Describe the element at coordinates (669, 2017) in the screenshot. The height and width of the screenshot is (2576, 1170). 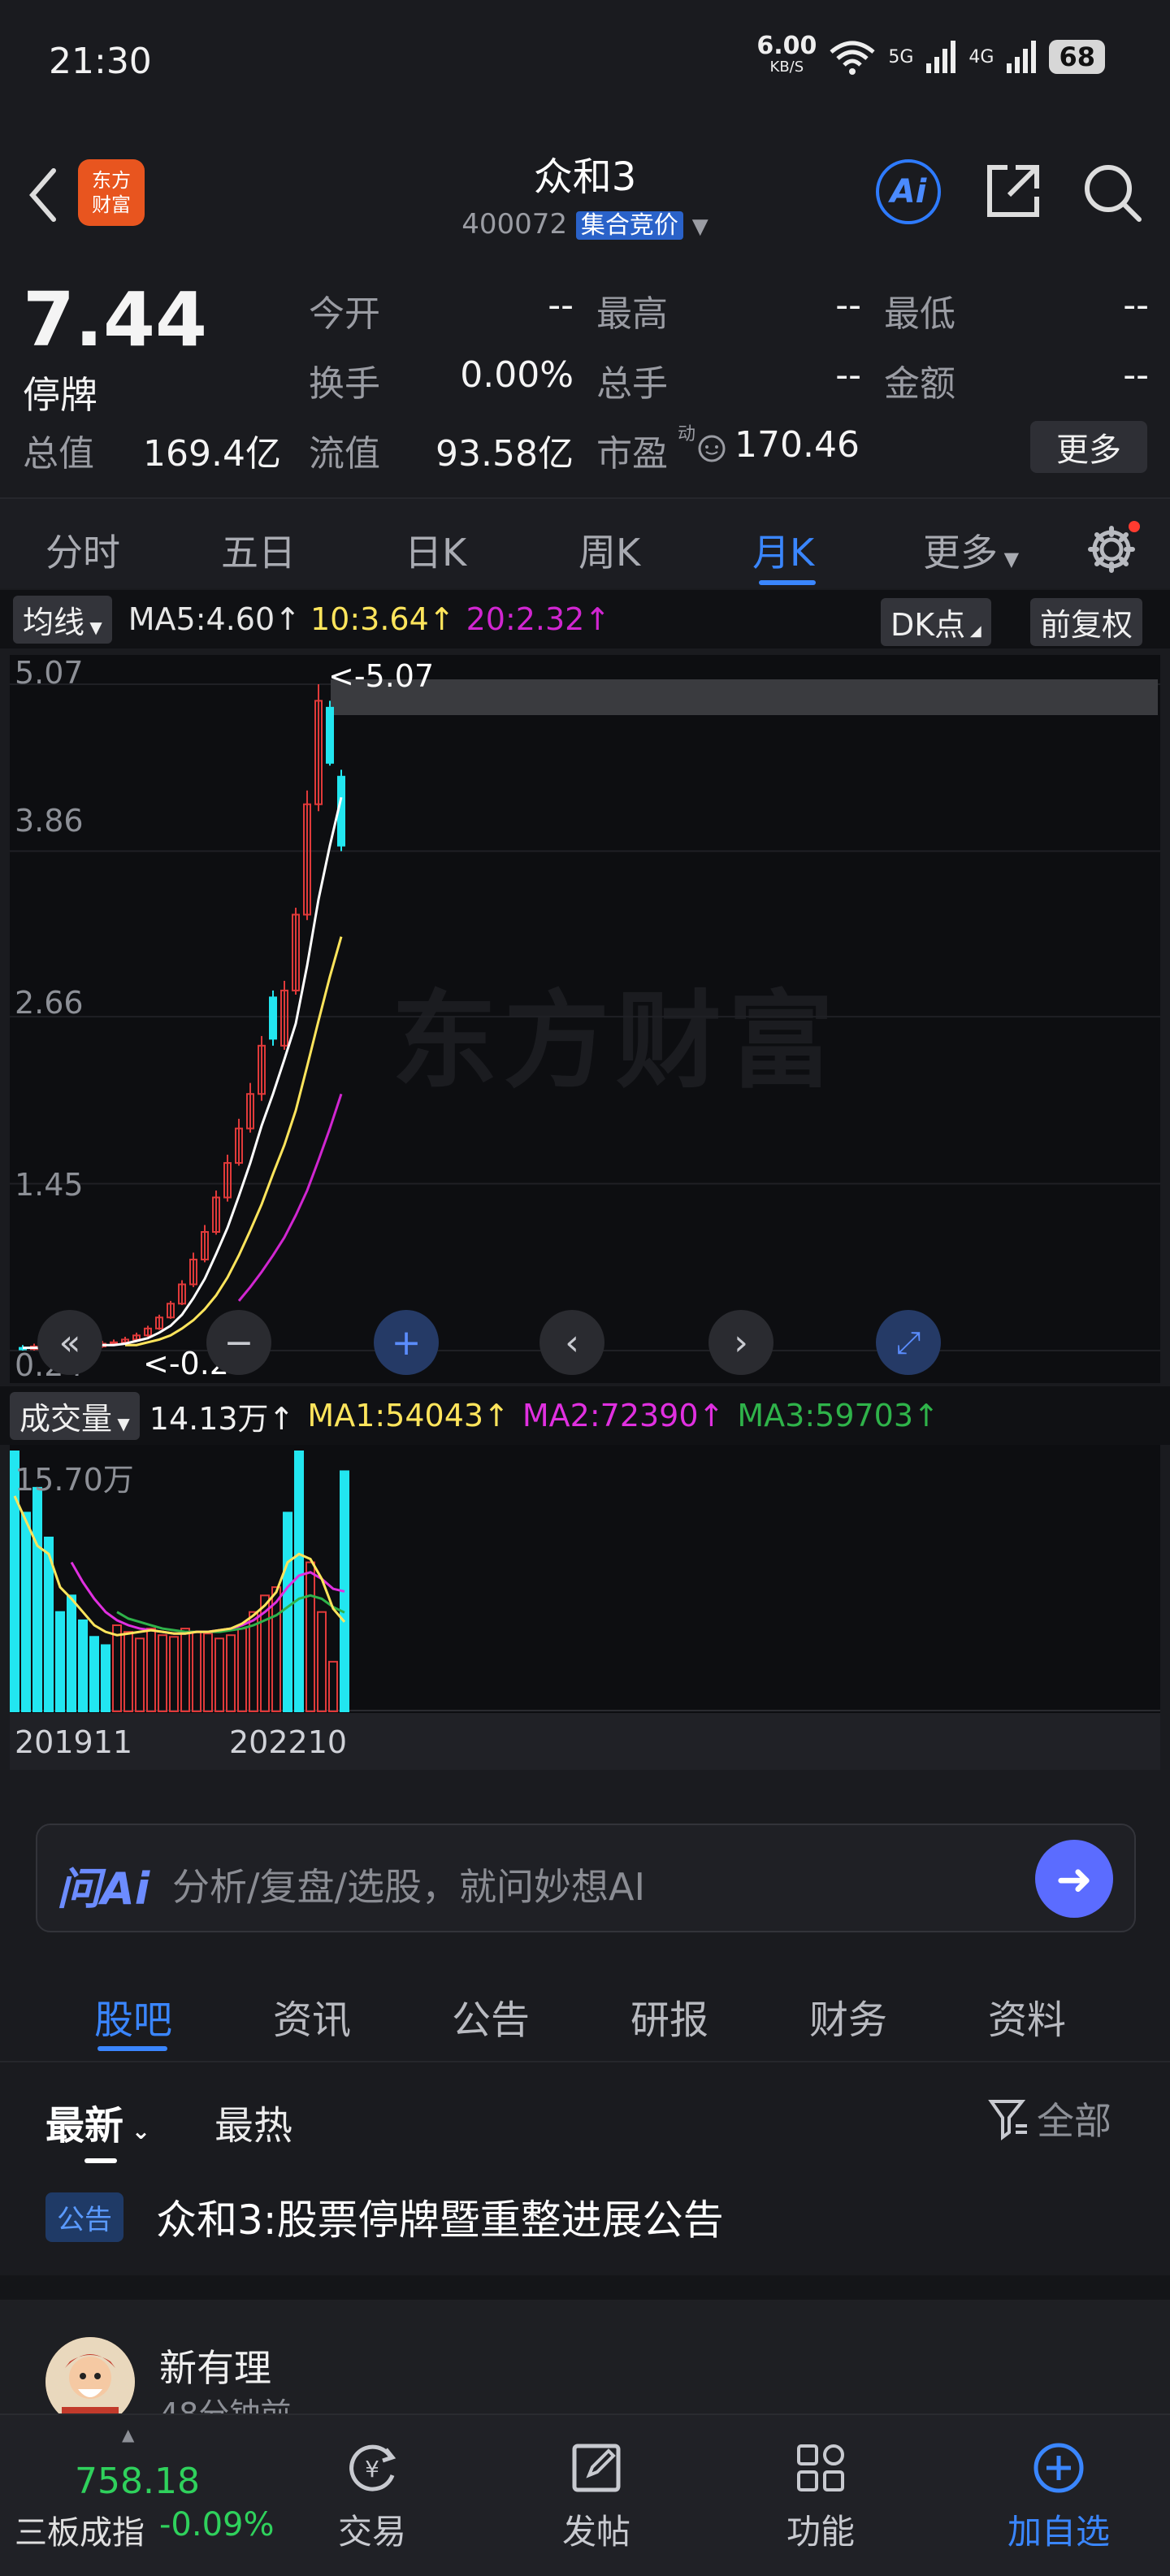
I see `tab-research: 研报` at that location.